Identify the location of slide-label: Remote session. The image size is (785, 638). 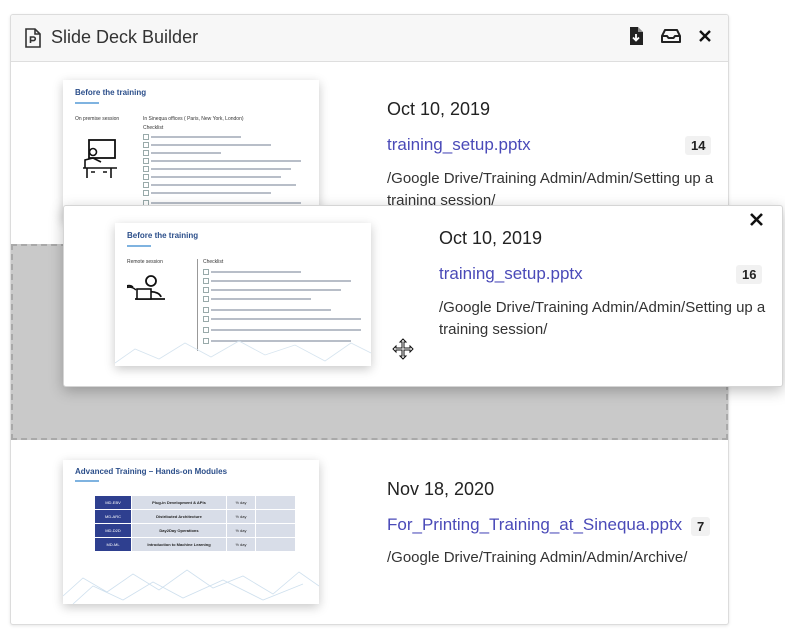
(145, 262).